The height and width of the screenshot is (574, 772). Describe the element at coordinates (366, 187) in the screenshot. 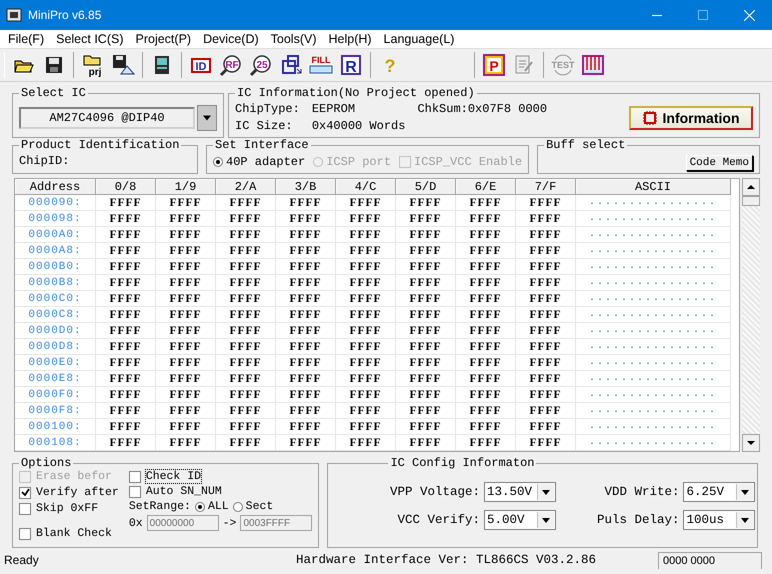

I see `column-header: 4/C` at that location.